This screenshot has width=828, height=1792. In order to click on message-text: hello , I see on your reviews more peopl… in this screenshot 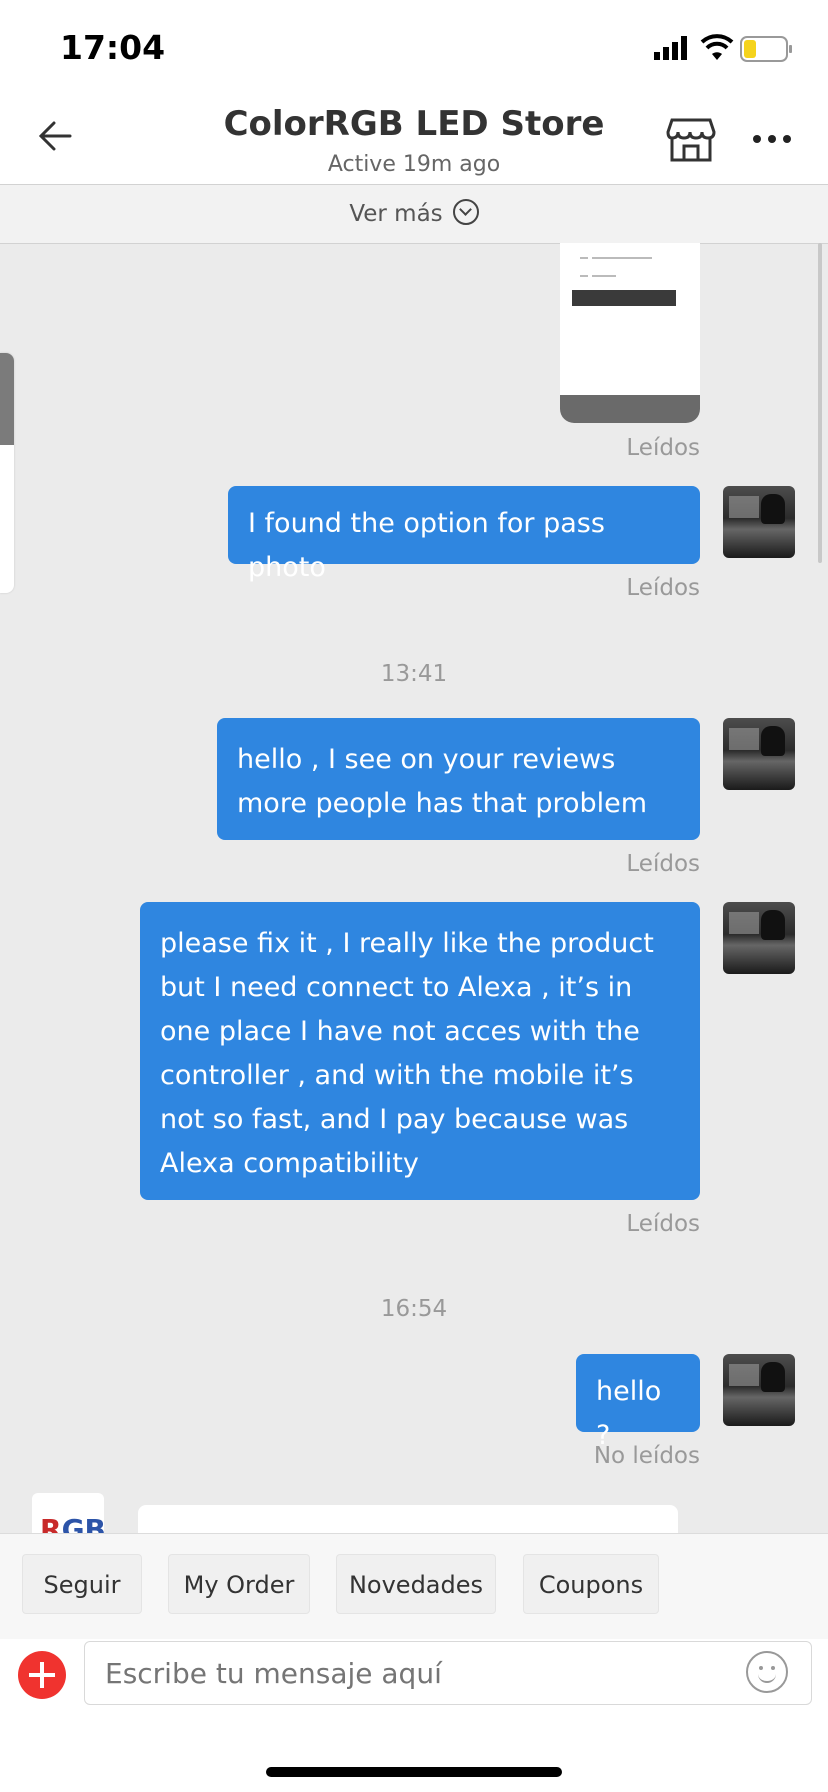, I will do `click(442, 781)`.